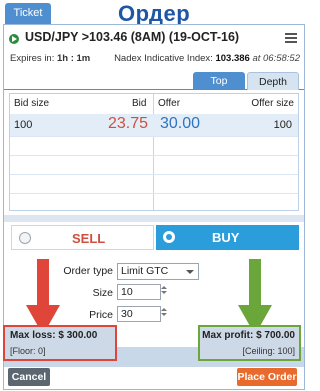  Describe the element at coordinates (163, 58) in the screenshot. I see `index-label: Nadex Indicative Index:` at that location.